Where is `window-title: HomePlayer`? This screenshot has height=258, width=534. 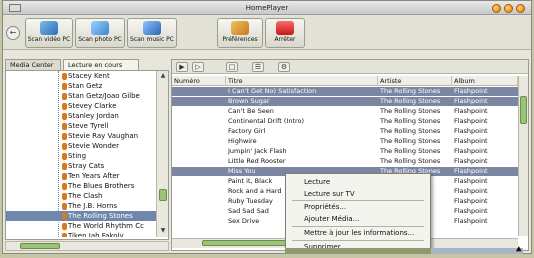
window-title: HomePlayer is located at coordinates (267, 8).